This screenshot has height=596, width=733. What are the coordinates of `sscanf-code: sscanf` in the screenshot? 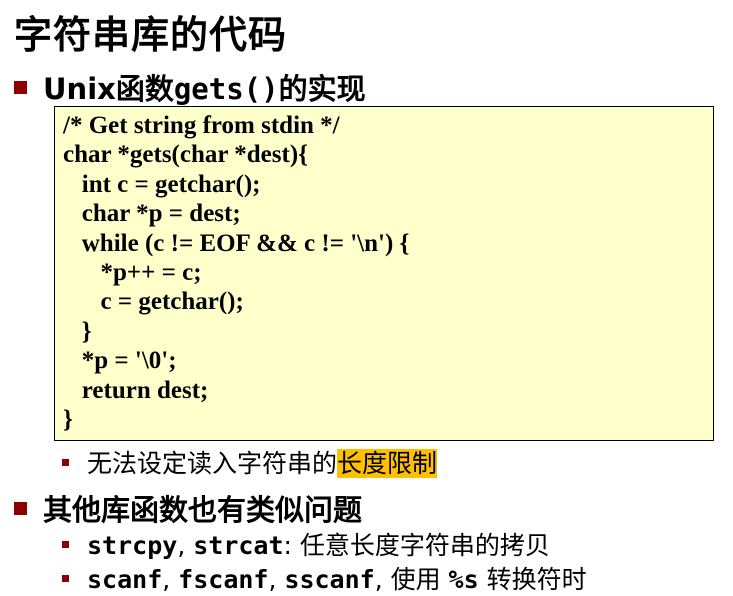 It's located at (329, 579).